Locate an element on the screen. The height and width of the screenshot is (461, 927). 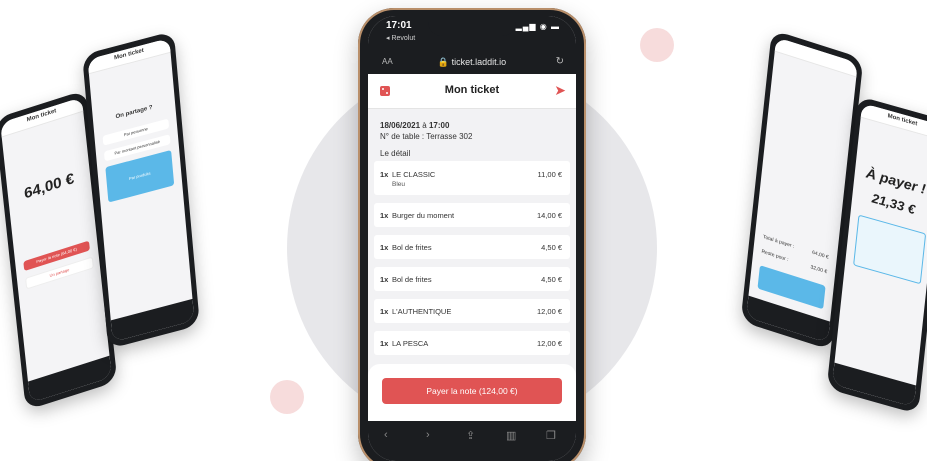
list-item: 1x LA PESCA 12,00 € is located at coordinates (472, 343).